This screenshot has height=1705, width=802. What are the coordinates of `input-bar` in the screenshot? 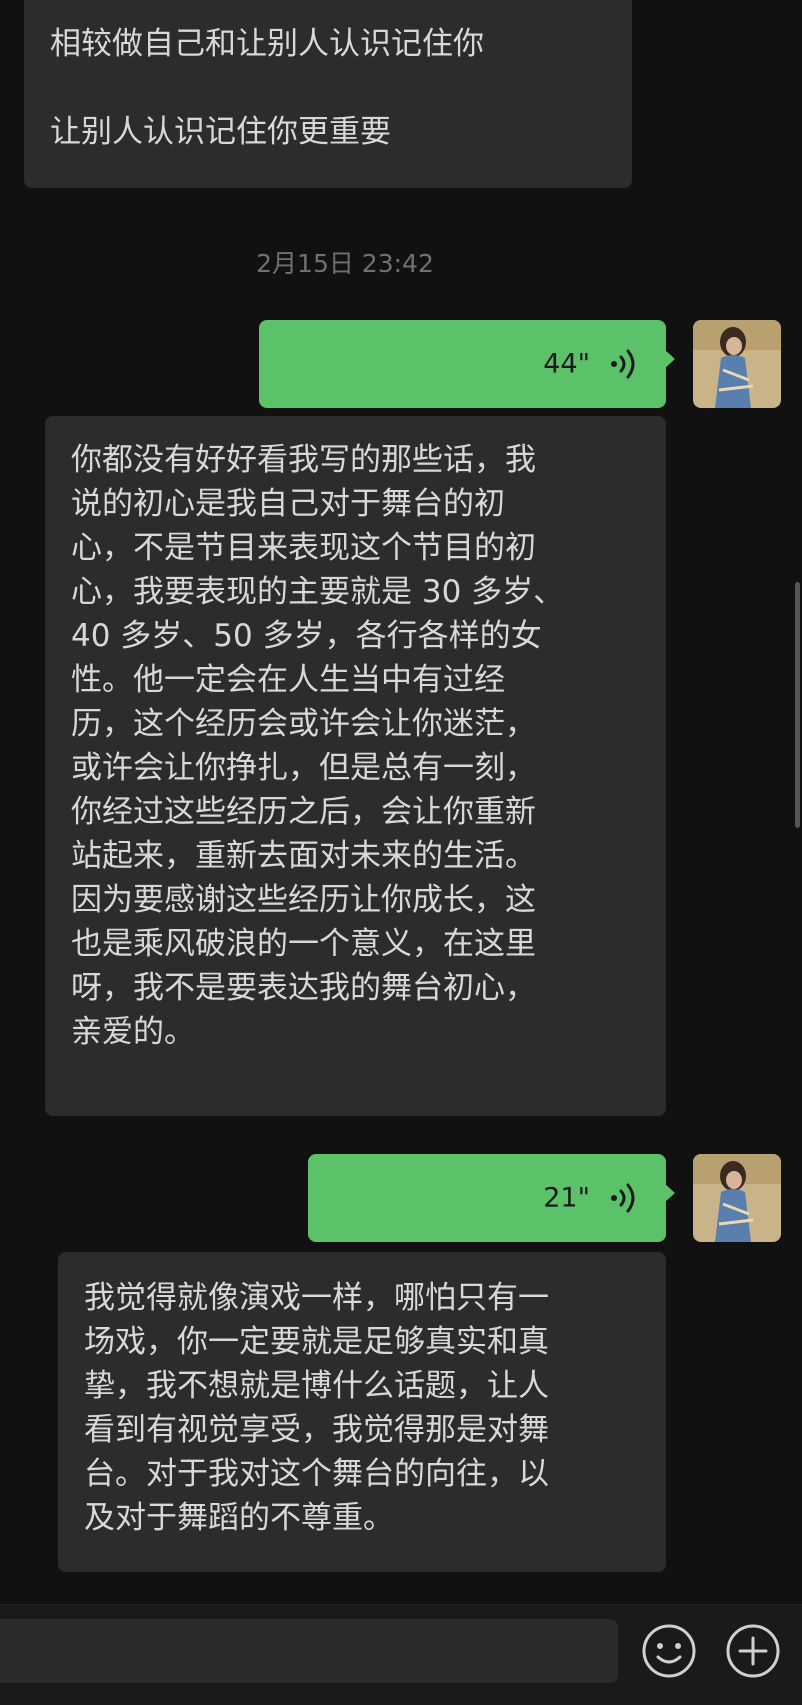 It's located at (401, 1654).